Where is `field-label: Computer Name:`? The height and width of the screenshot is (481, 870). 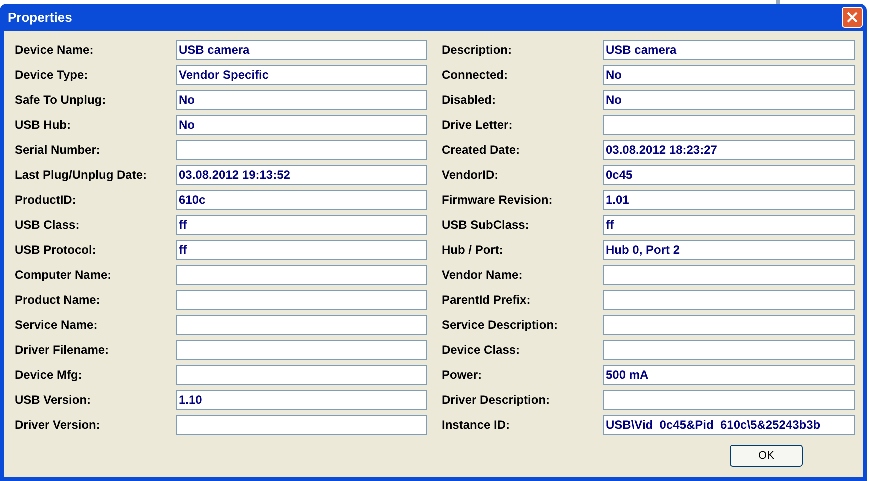
field-label: Computer Name: is located at coordinates (64, 275).